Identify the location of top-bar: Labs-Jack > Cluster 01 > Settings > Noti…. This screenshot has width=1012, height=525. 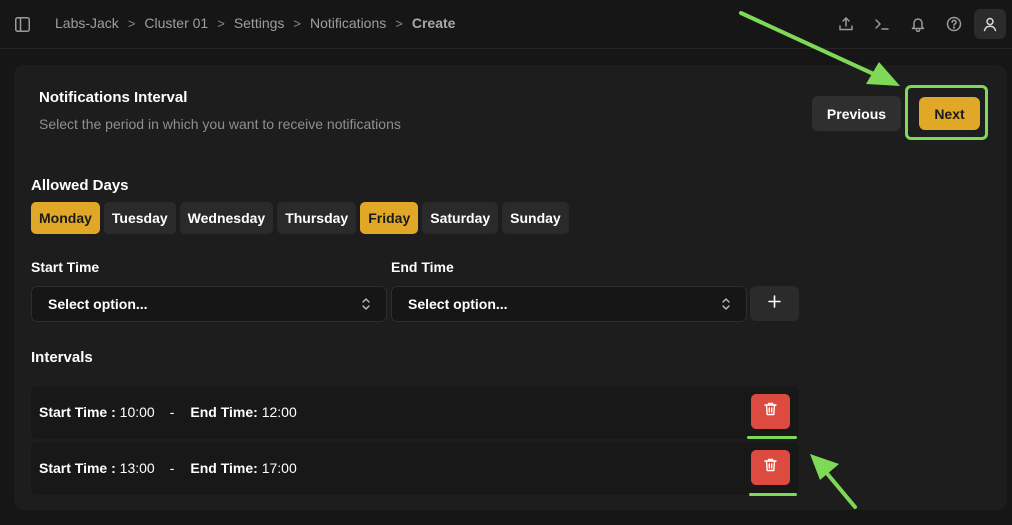
(506, 24).